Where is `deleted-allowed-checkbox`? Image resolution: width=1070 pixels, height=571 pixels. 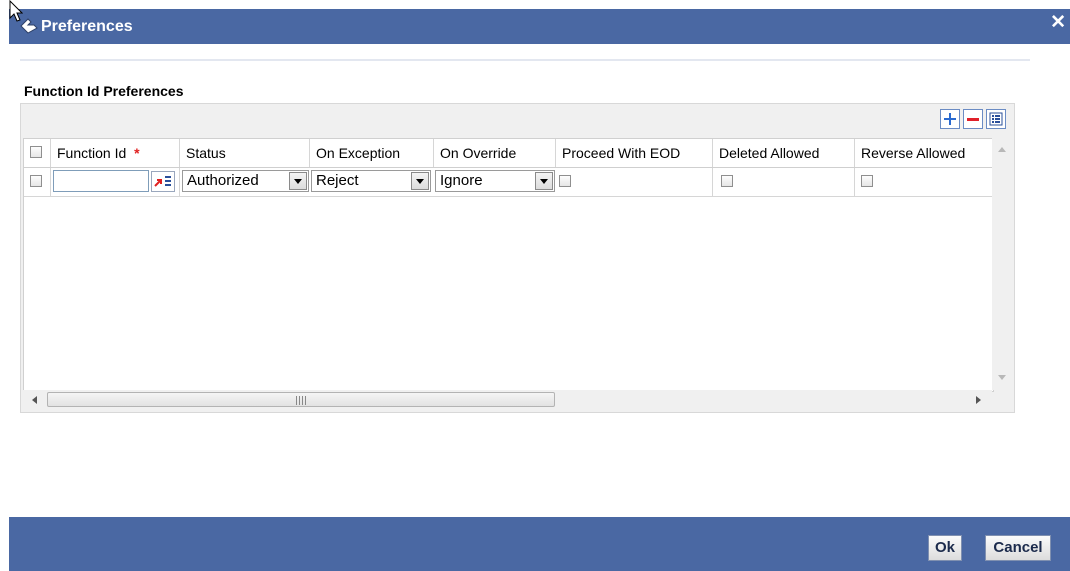
deleted-allowed-checkbox is located at coordinates (727, 181).